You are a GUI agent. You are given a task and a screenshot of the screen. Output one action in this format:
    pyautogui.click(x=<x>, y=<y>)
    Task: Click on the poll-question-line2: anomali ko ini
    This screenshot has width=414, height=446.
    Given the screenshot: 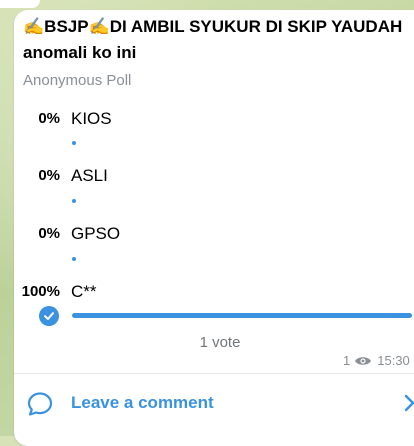 What is the action you would take?
    pyautogui.click(x=80, y=52)
    